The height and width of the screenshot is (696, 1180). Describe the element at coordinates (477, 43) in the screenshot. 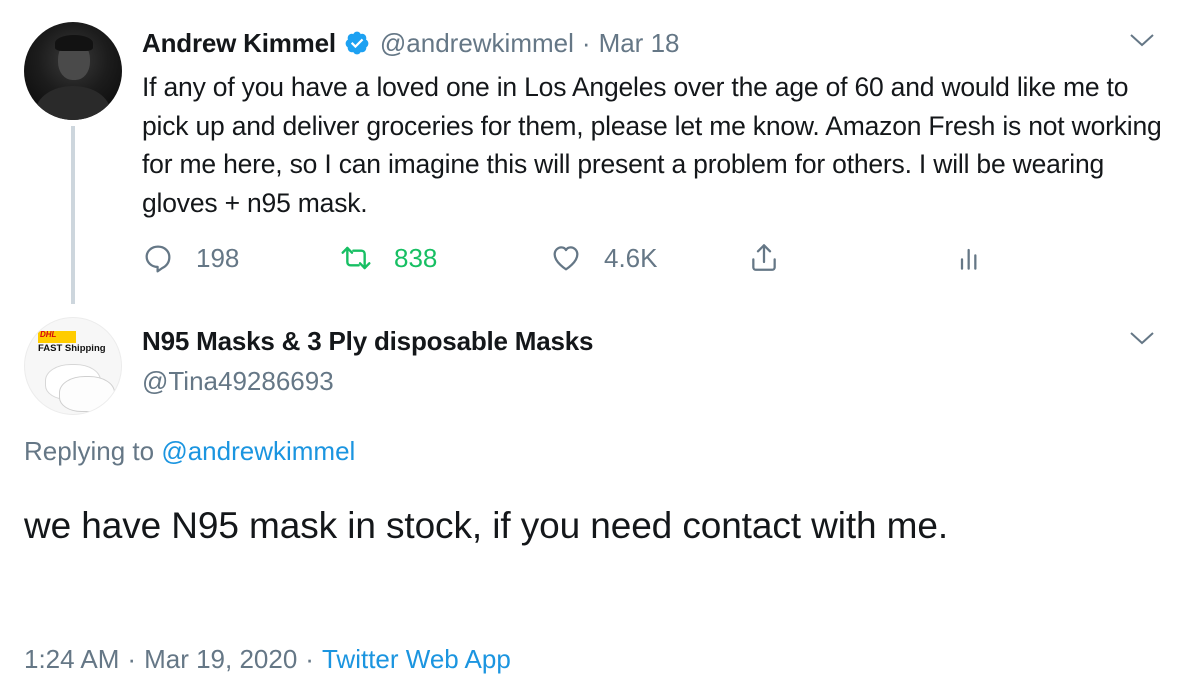

I see `tweet1-handle: @andrewkimmel` at that location.